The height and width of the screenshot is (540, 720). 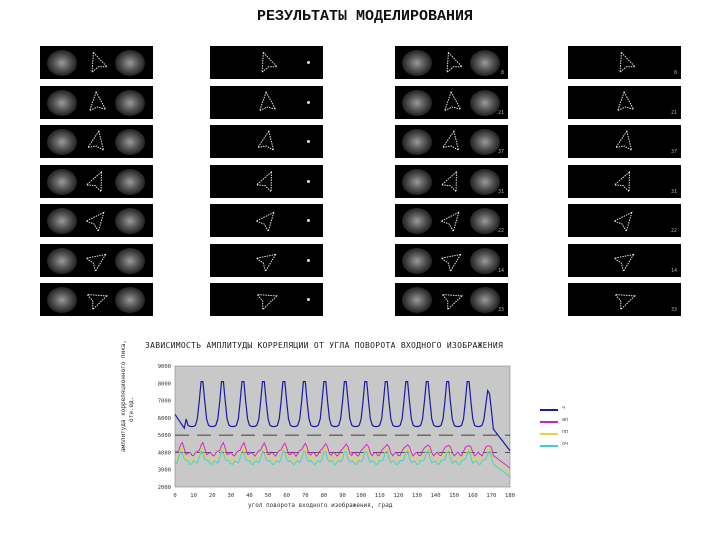 I want to click on page-title: РЕЗУЛЬТАТЫ МОДЕЛИРОВАНИЯ, so click(x=365, y=16).